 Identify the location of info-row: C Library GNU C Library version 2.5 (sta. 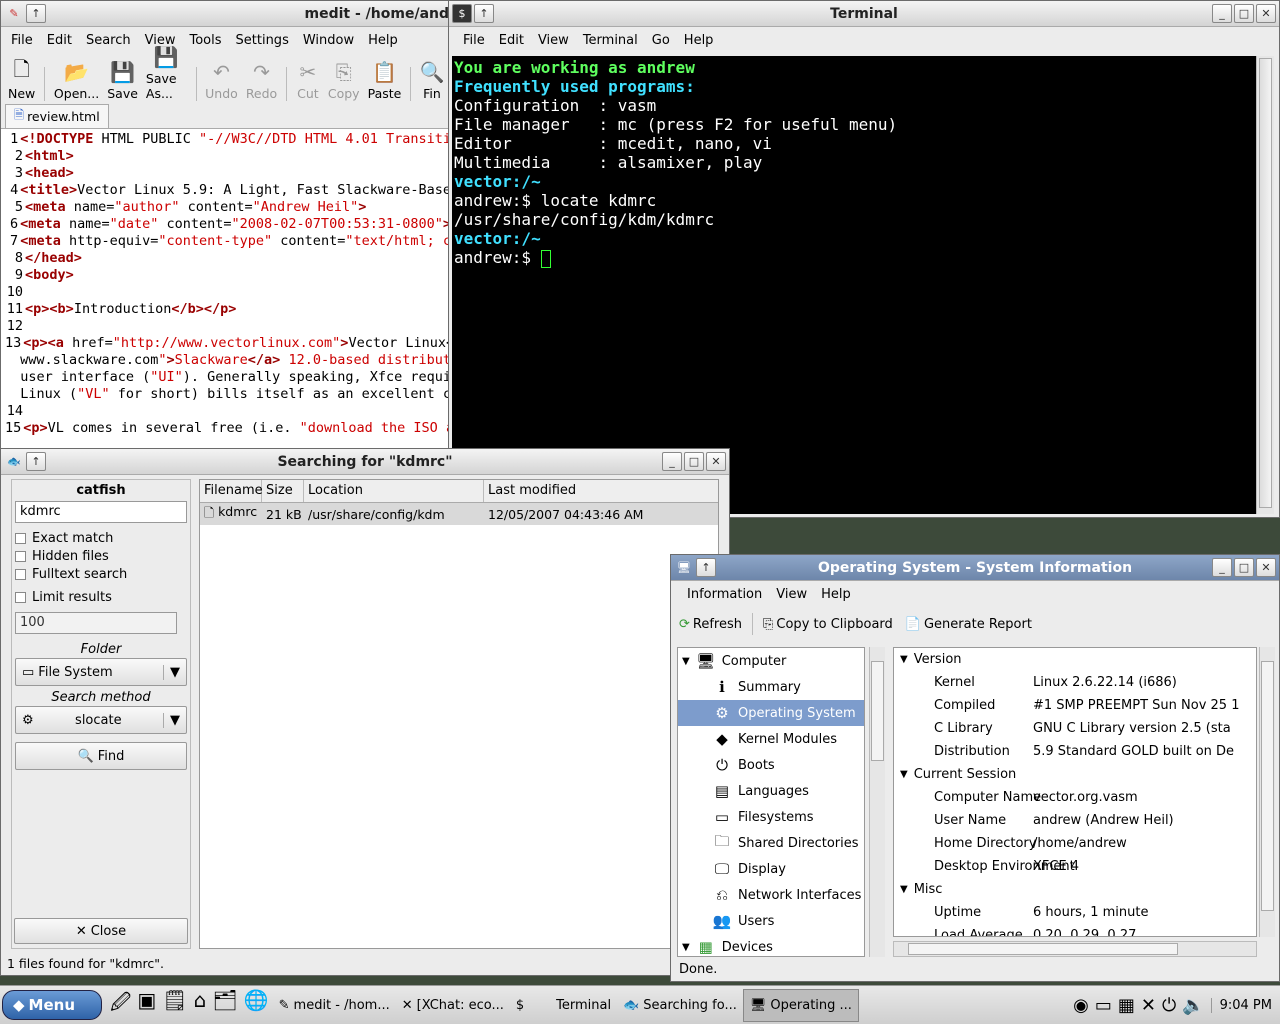
(1075, 728).